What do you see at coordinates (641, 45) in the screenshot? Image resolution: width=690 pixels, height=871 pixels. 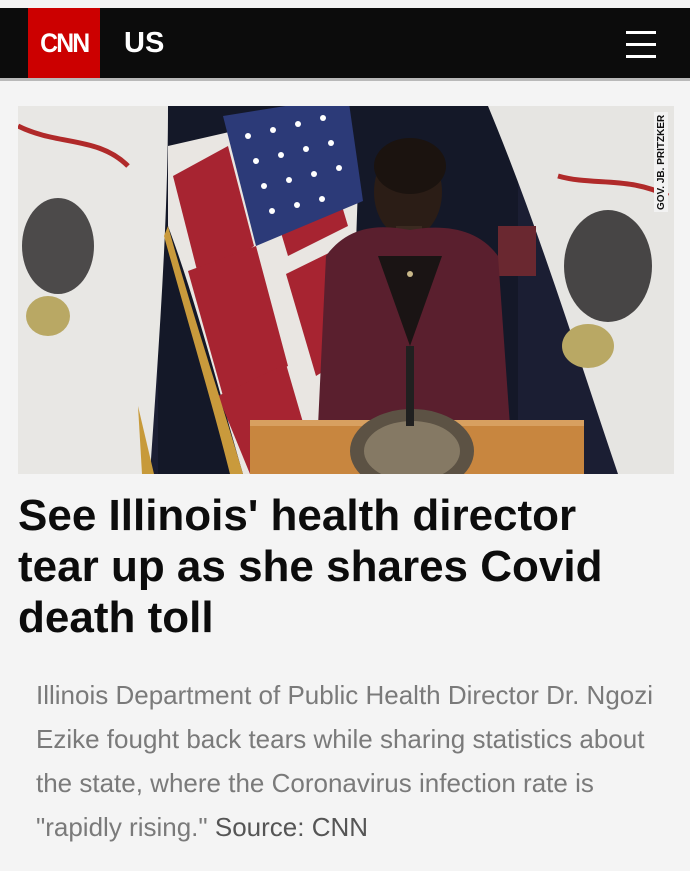 I see `hamburger-menu-icon` at bounding box center [641, 45].